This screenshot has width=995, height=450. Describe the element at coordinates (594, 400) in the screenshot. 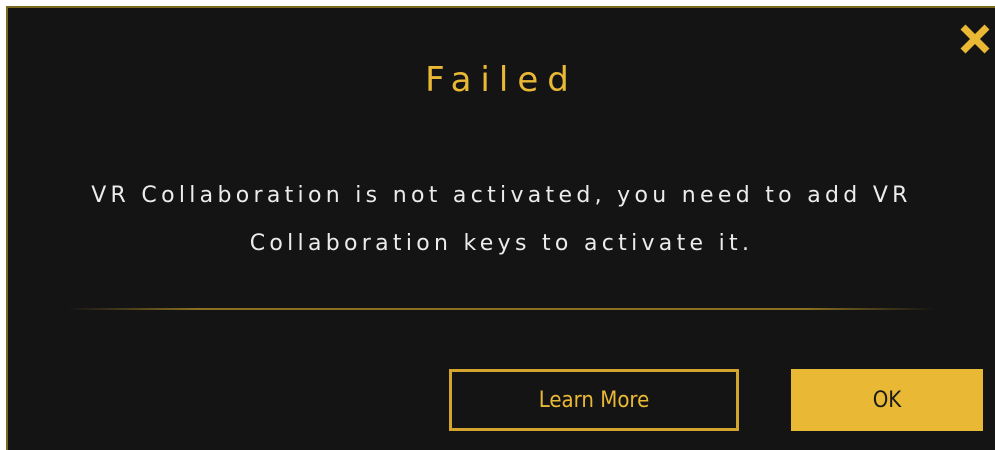

I see `learn-more-button: Learn More` at that location.